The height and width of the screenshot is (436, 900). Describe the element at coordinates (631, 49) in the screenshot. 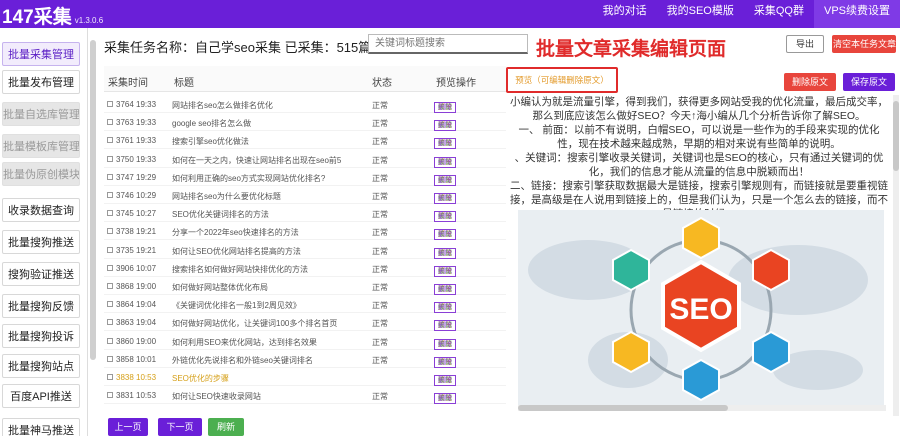

I see `page-annotation-title: 批量文章采集编辑页面` at that location.